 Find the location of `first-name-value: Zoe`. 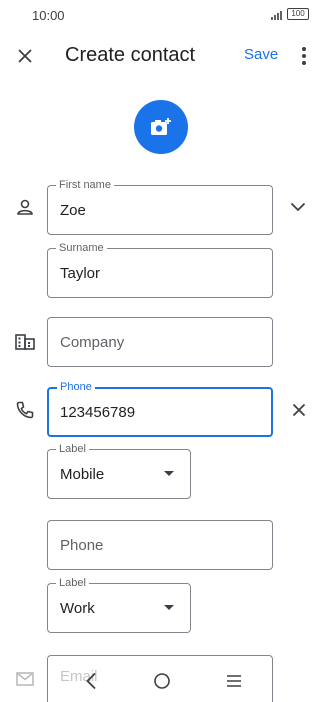

first-name-value: Zoe is located at coordinates (73, 210).